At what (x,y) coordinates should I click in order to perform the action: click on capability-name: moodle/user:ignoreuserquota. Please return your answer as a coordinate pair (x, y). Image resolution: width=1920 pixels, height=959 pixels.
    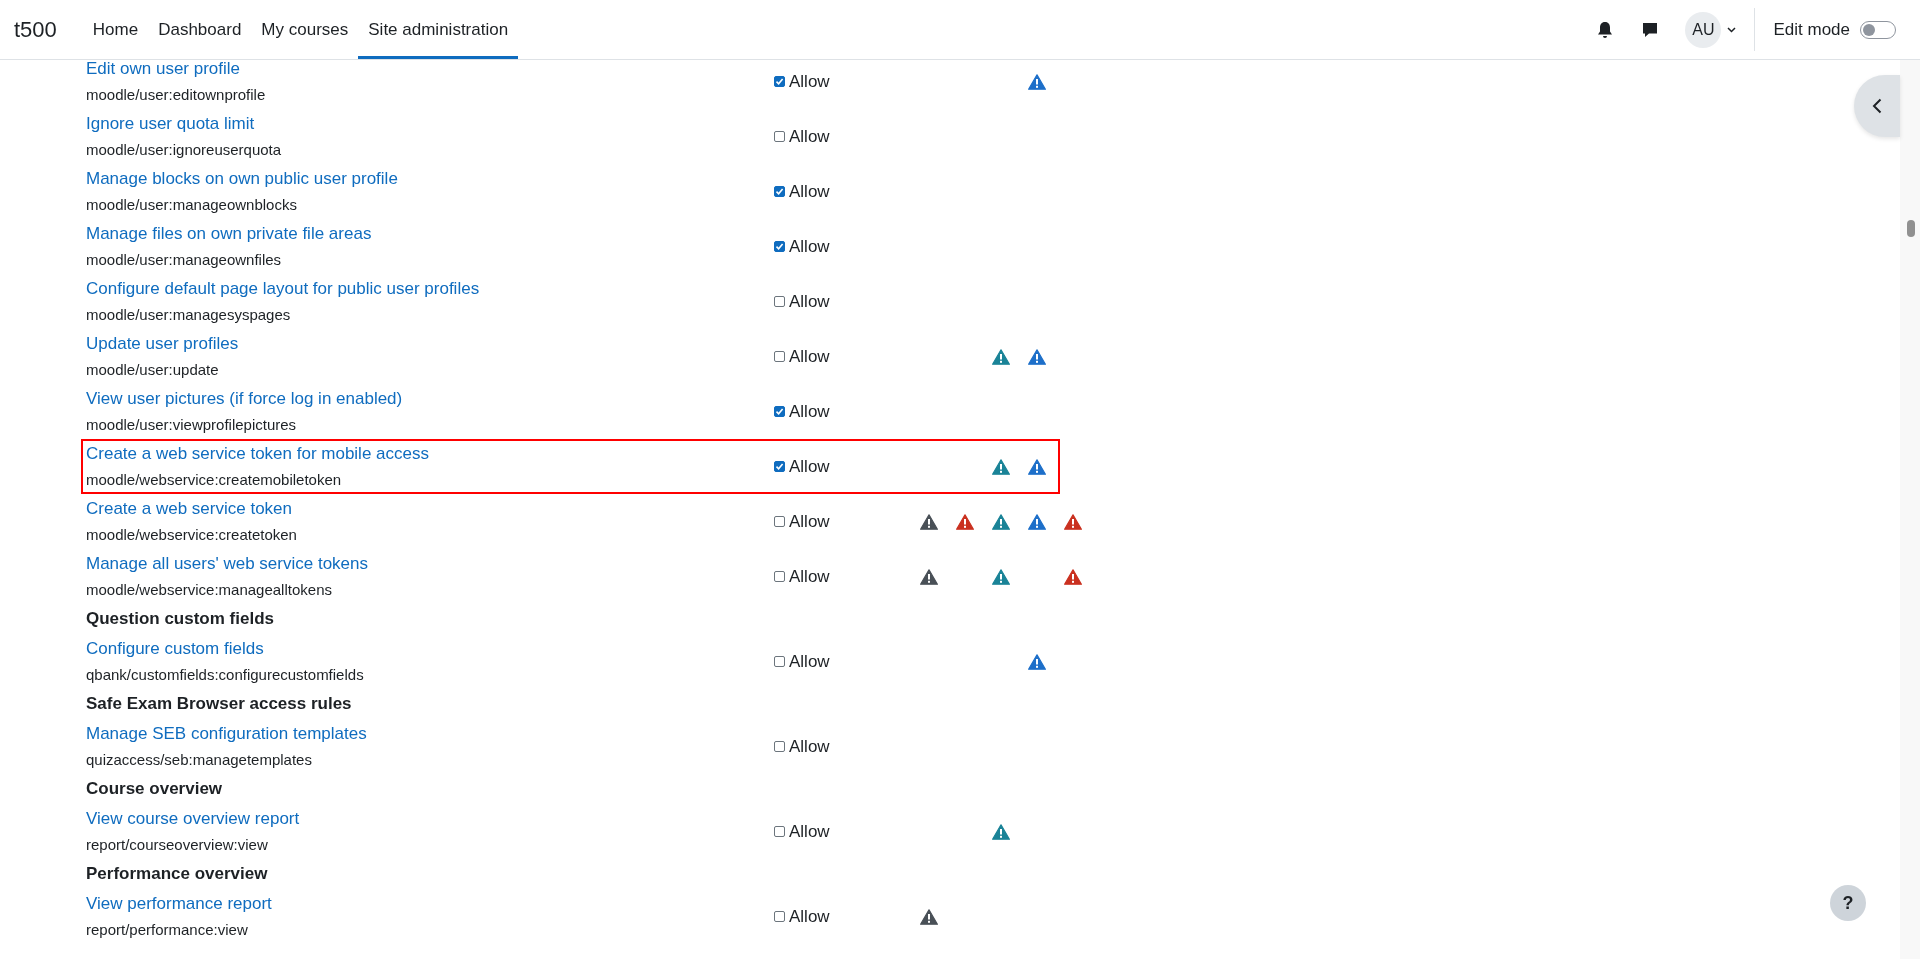
    Looking at the image, I should click on (184, 149).